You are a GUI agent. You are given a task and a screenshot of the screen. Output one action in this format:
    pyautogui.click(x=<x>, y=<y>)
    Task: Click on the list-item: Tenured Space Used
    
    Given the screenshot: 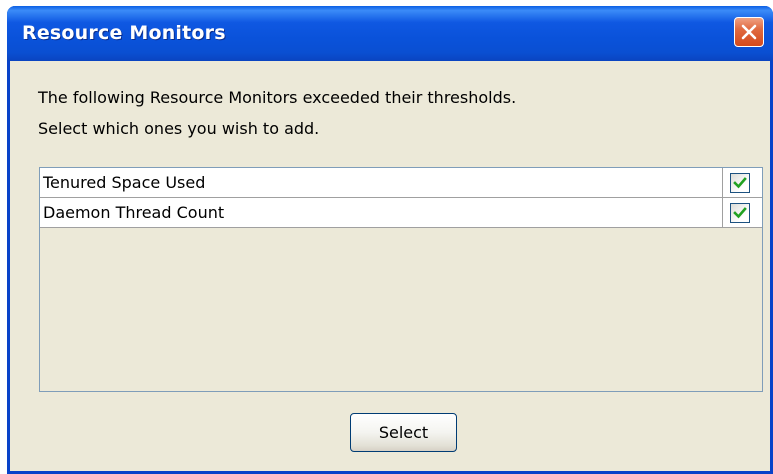 What is the action you would take?
    pyautogui.click(x=401, y=183)
    